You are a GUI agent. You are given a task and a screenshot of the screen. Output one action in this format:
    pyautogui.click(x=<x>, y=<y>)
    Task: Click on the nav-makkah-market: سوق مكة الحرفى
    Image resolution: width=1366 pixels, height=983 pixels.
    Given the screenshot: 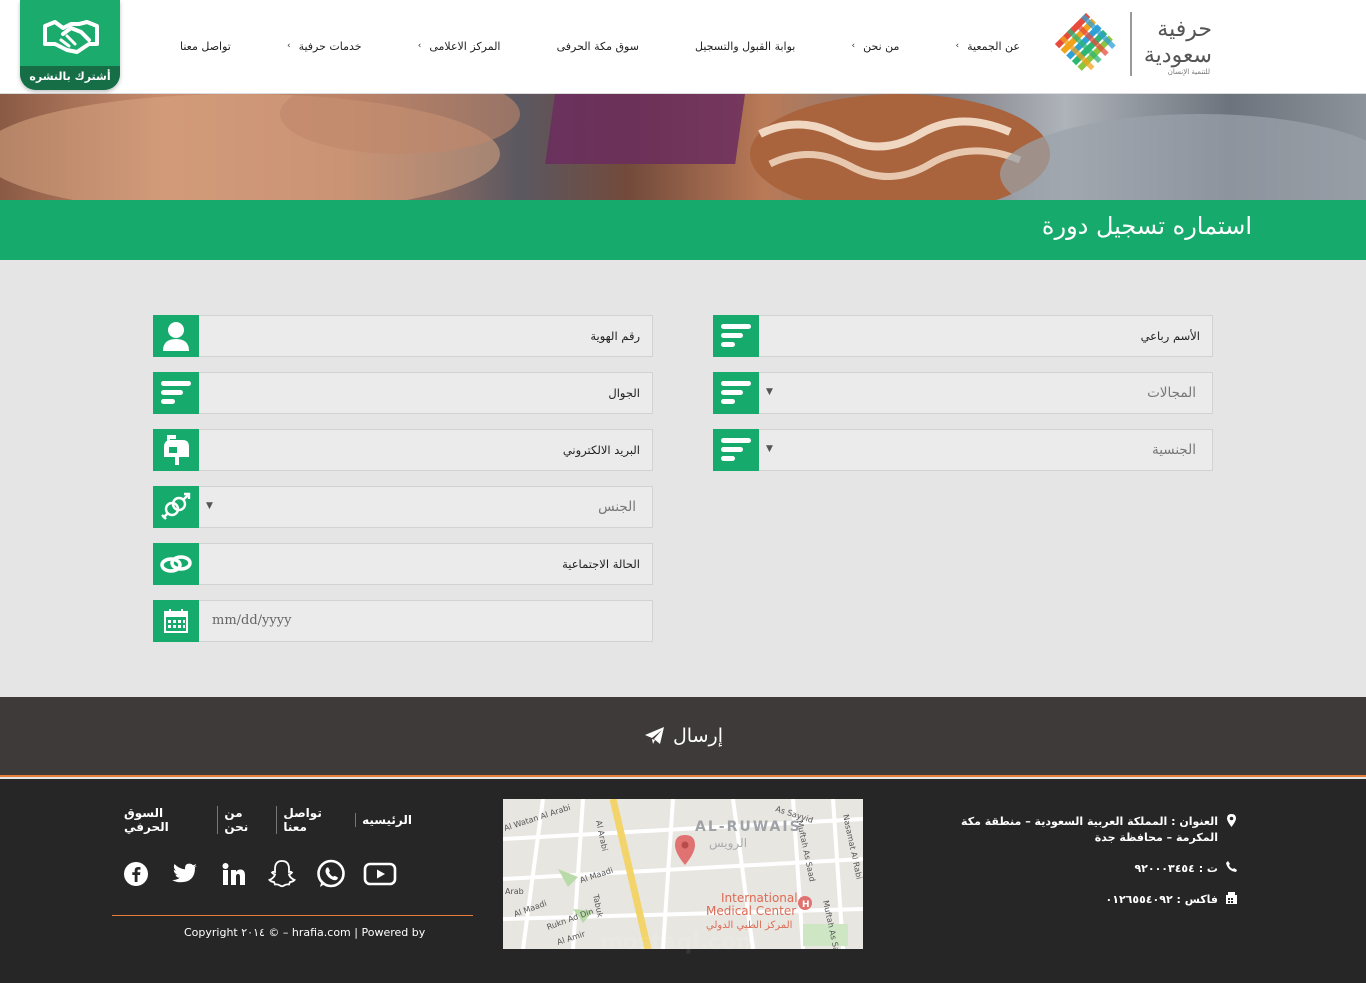 What is the action you would take?
    pyautogui.click(x=598, y=46)
    